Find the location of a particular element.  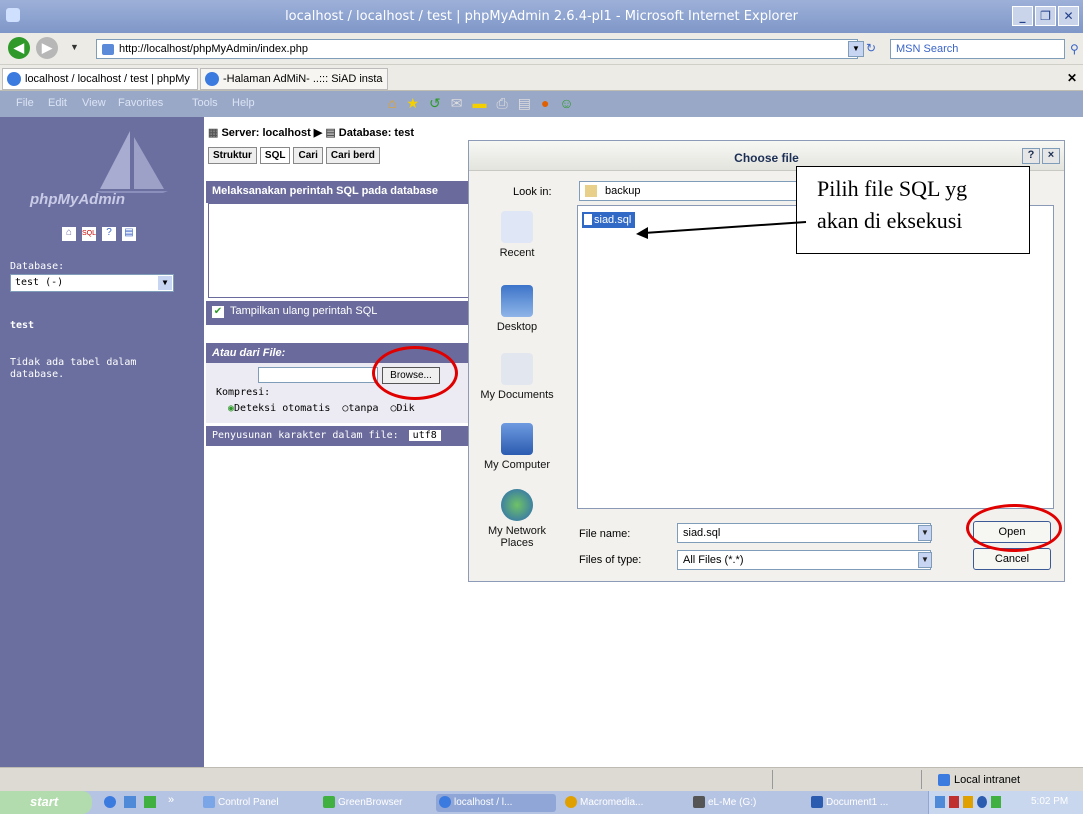

database-label: Database: is located at coordinates (37, 266).